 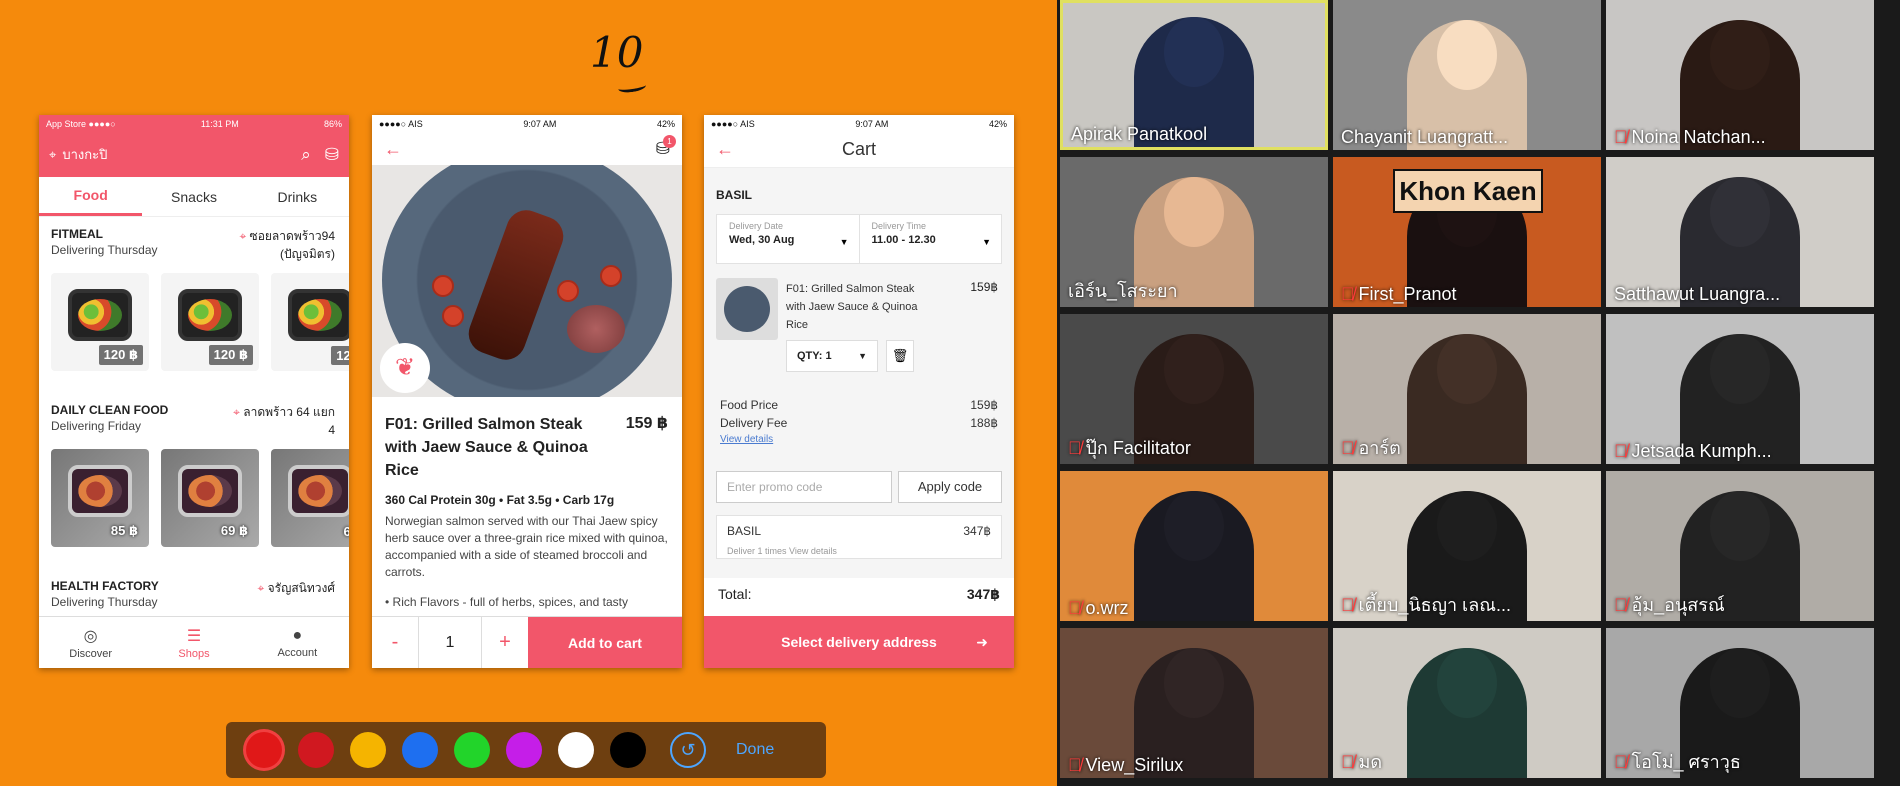 I want to click on participant-tile: 🎙̸ o.wrz, so click(x=1194, y=546).